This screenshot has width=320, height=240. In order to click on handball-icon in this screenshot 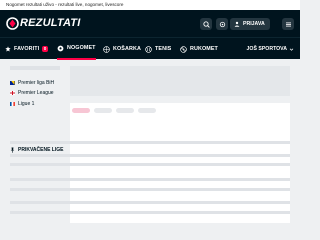, I will do `click(183, 49)`.